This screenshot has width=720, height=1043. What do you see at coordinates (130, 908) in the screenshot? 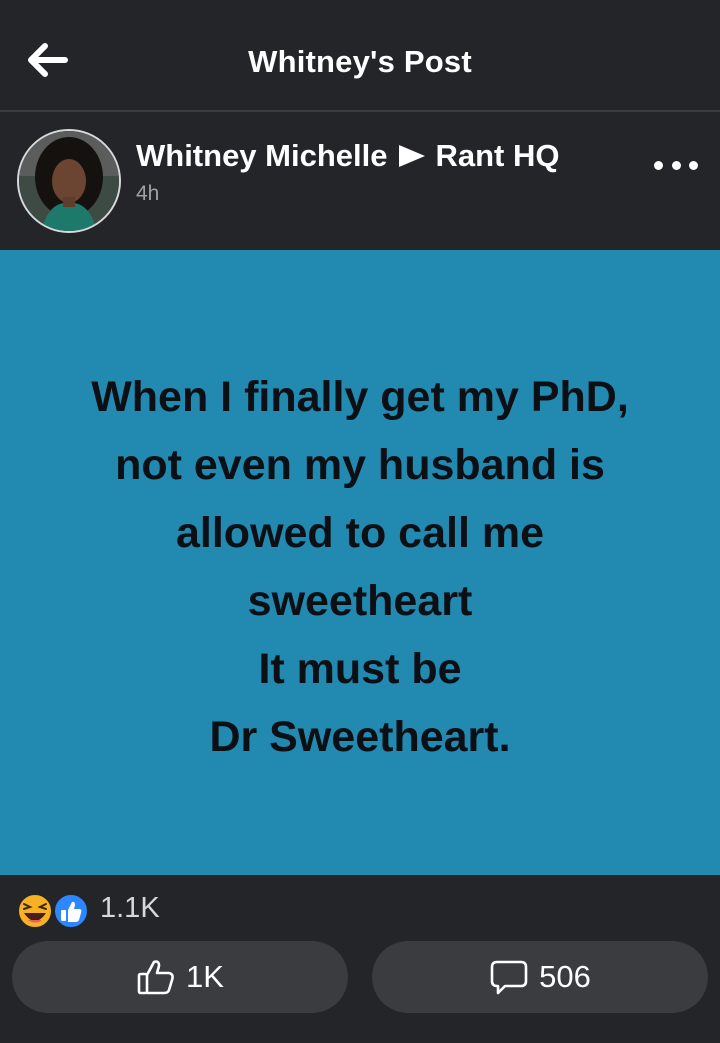
I see `reaction-count: 1.1K` at bounding box center [130, 908].